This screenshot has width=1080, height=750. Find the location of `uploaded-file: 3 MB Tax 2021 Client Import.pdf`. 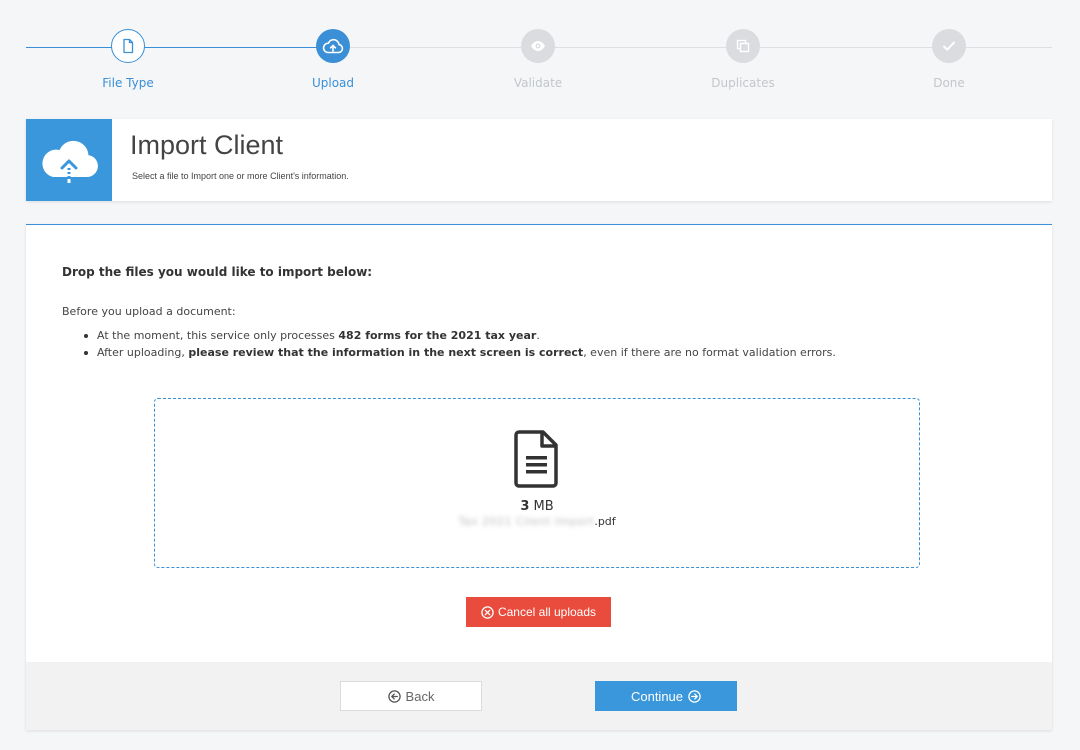

uploaded-file: 3 MB Tax 2021 Client Import.pdf is located at coordinates (537, 478).